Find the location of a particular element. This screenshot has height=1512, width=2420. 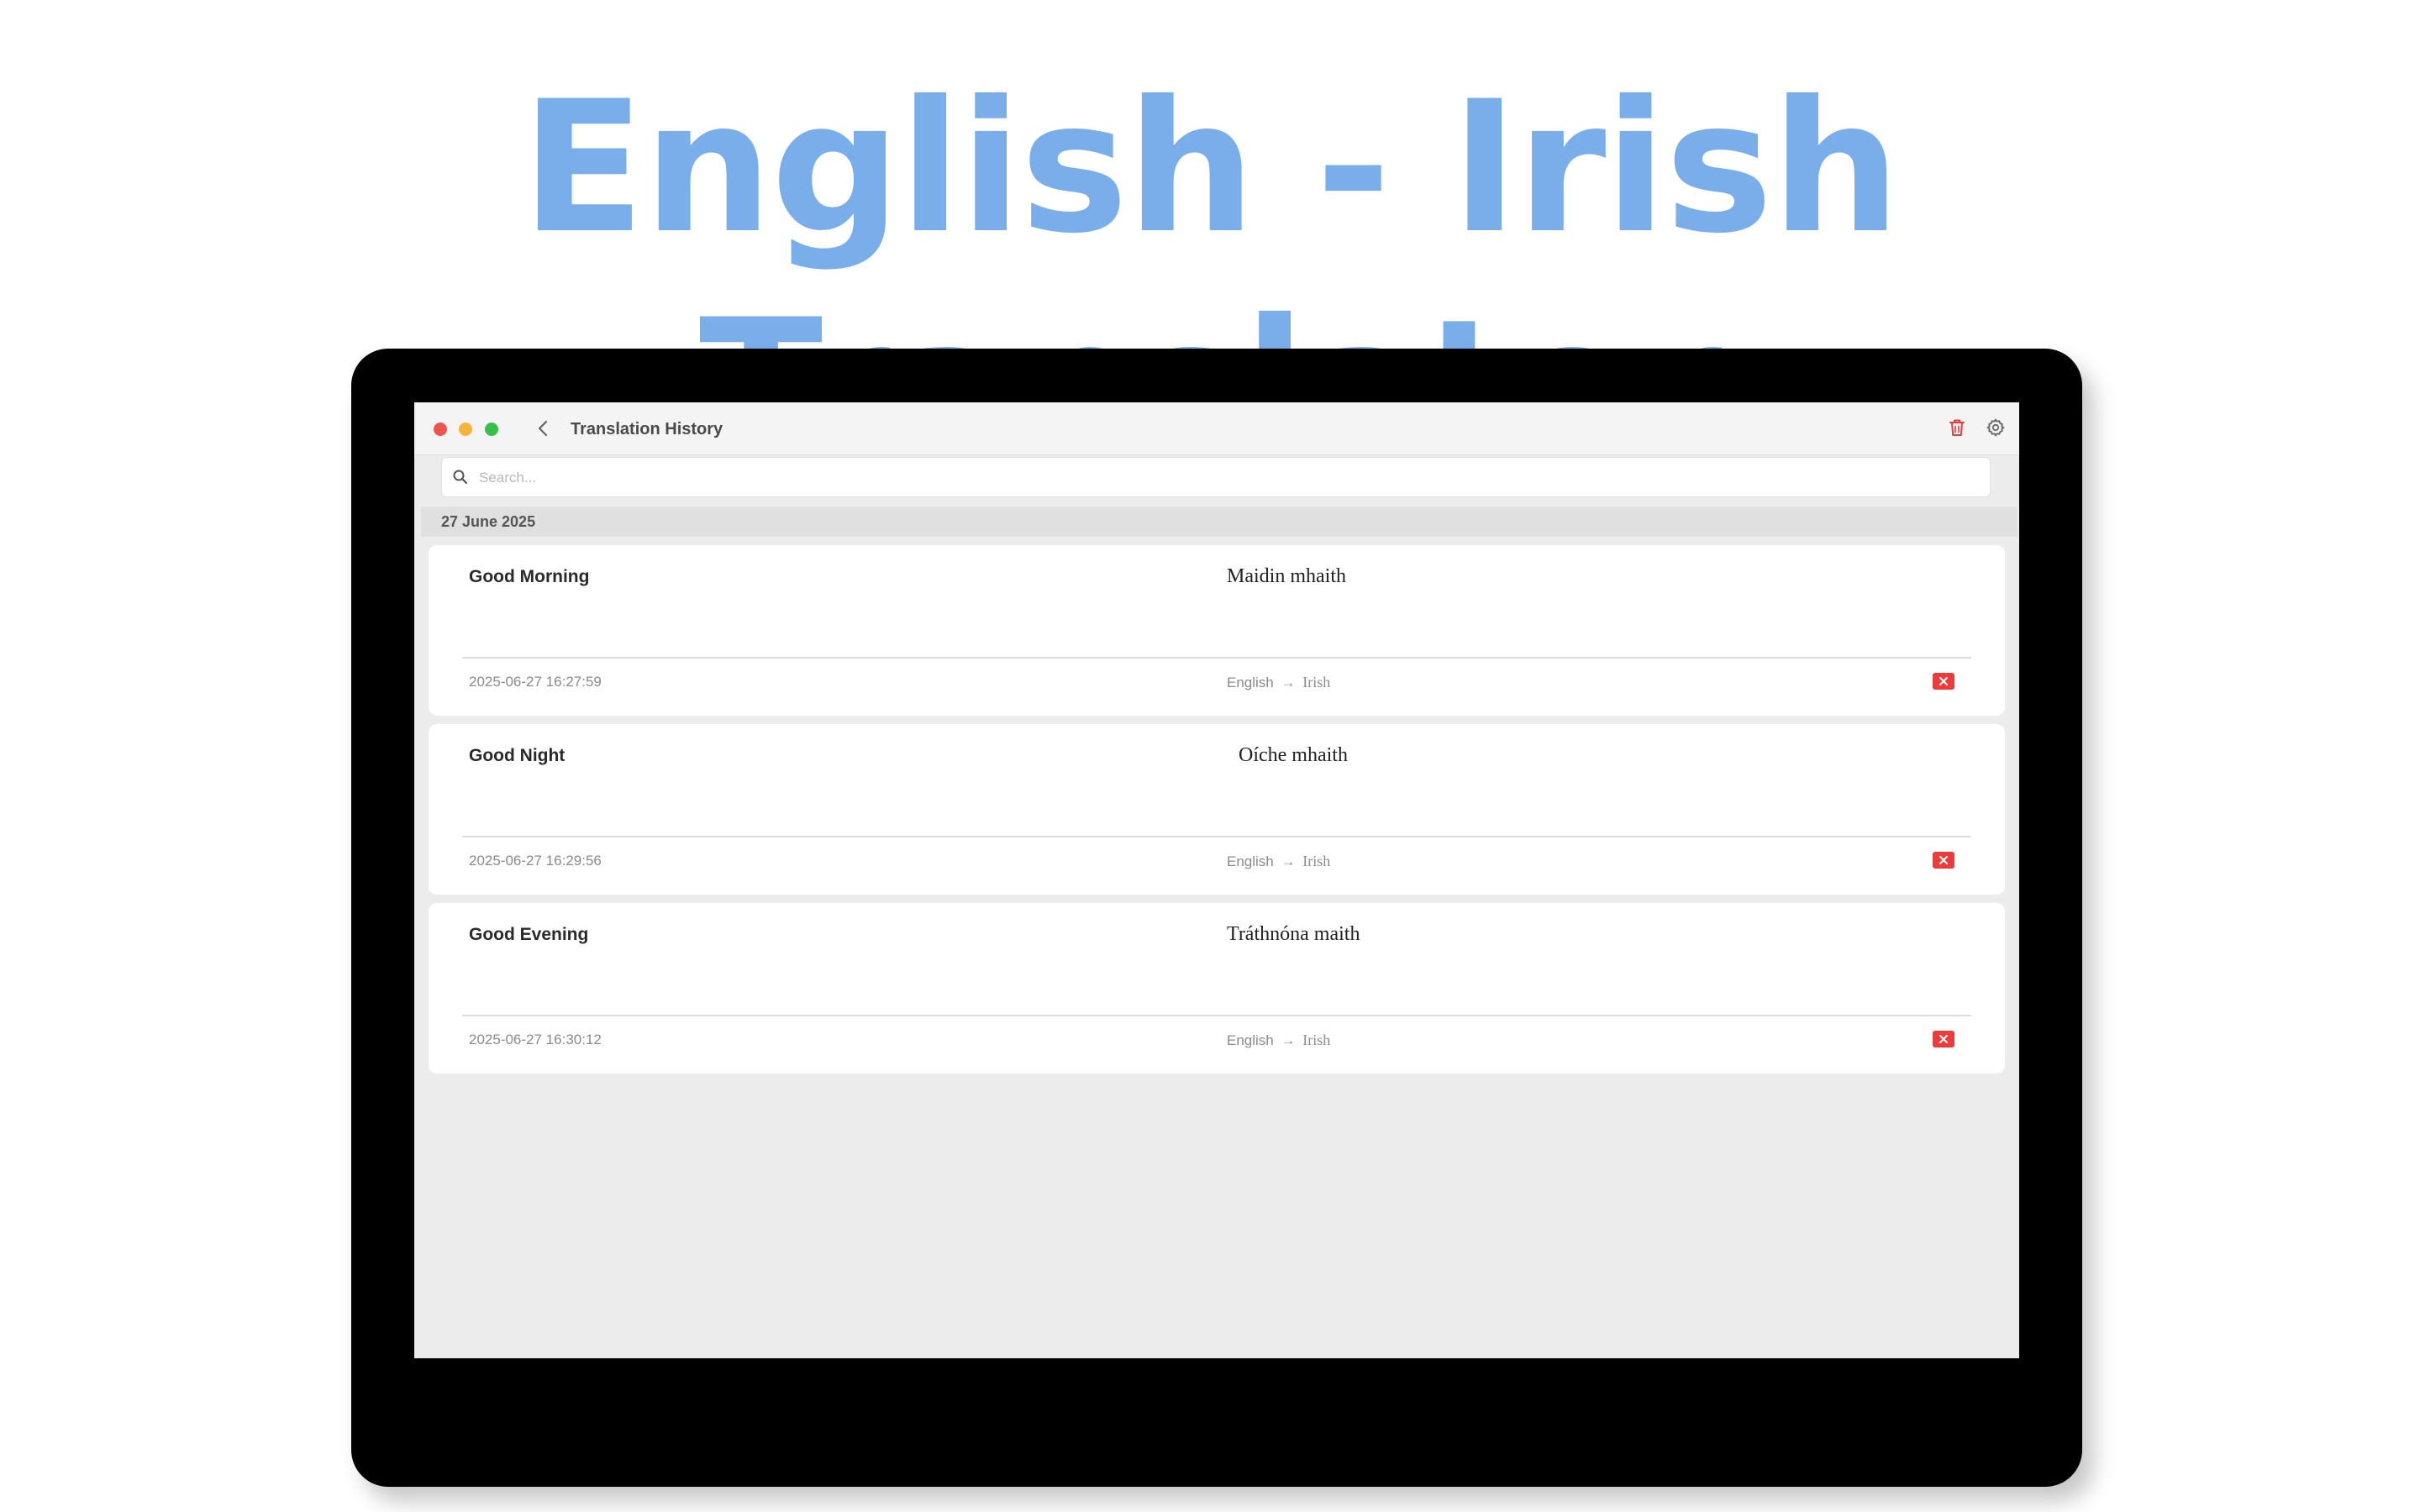

timestamp: 2025-06-27 16:30:12 is located at coordinates (536, 1039).